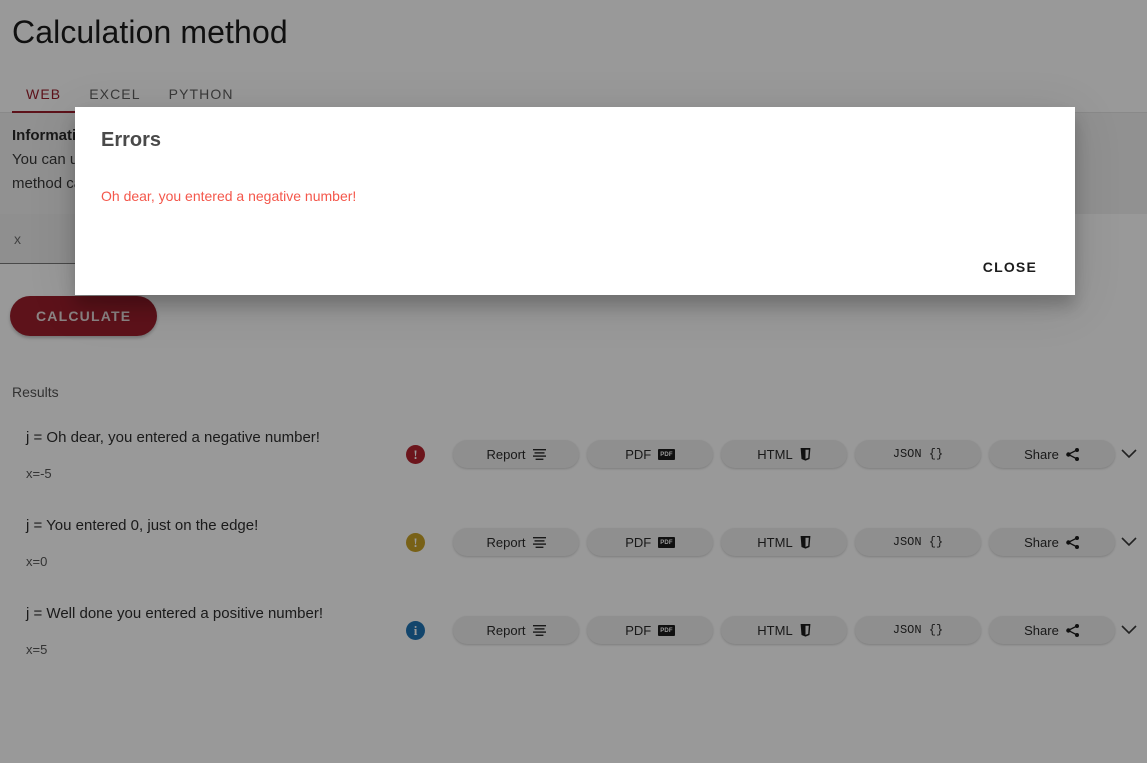  What do you see at coordinates (131, 140) in the screenshot?
I see `modal-title: Errors` at bounding box center [131, 140].